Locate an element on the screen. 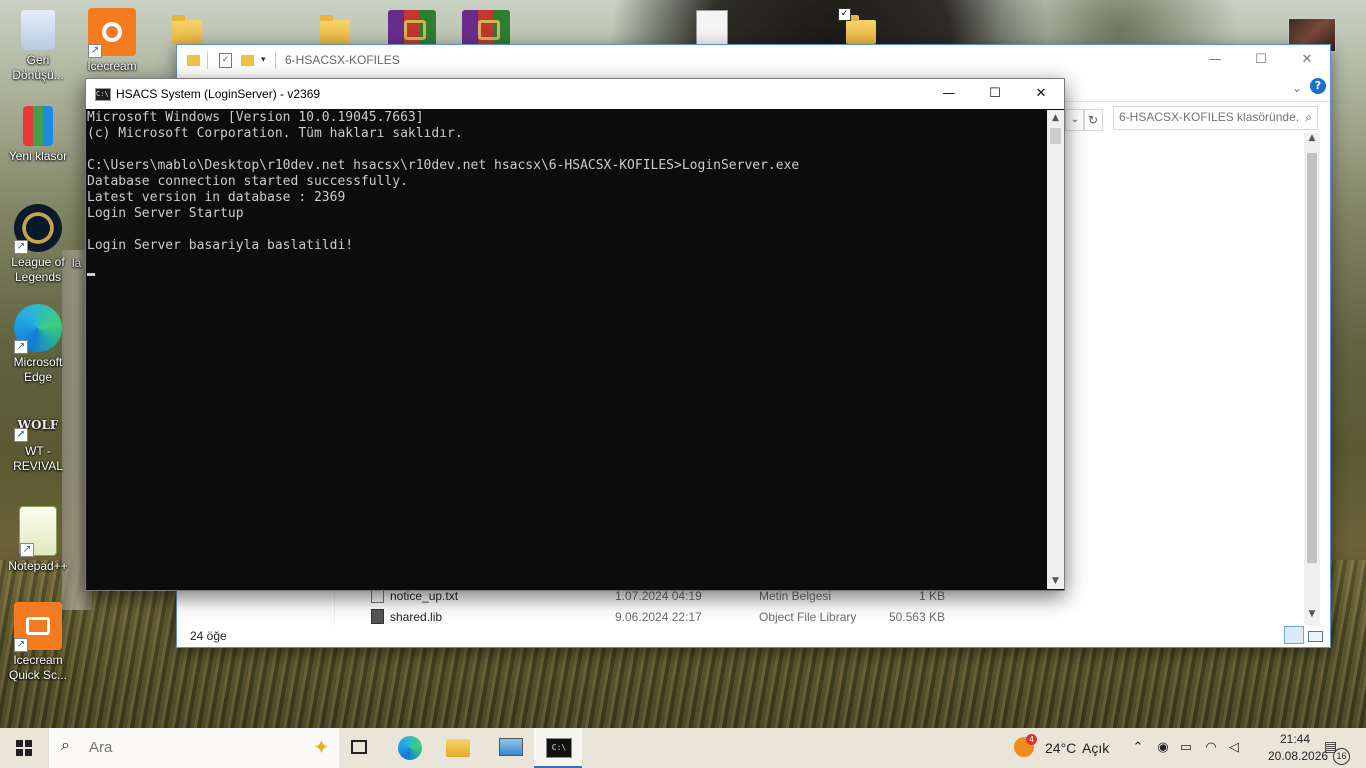 The image size is (1366, 768). league-of-legends-icon: ↗ is located at coordinates (38, 229).